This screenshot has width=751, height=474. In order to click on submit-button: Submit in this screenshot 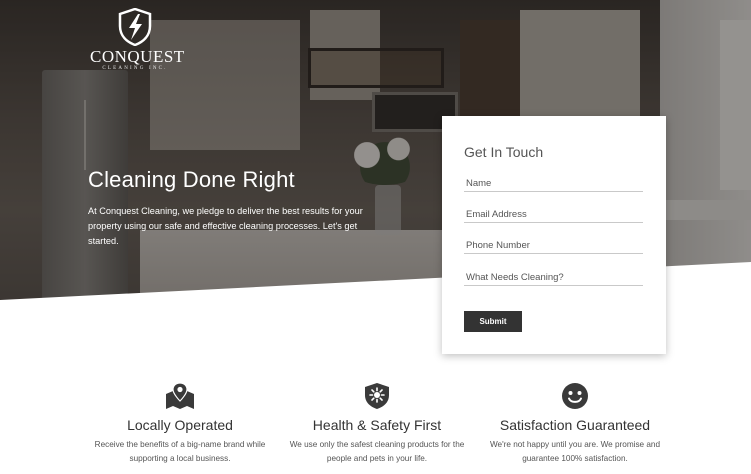, I will do `click(493, 321)`.